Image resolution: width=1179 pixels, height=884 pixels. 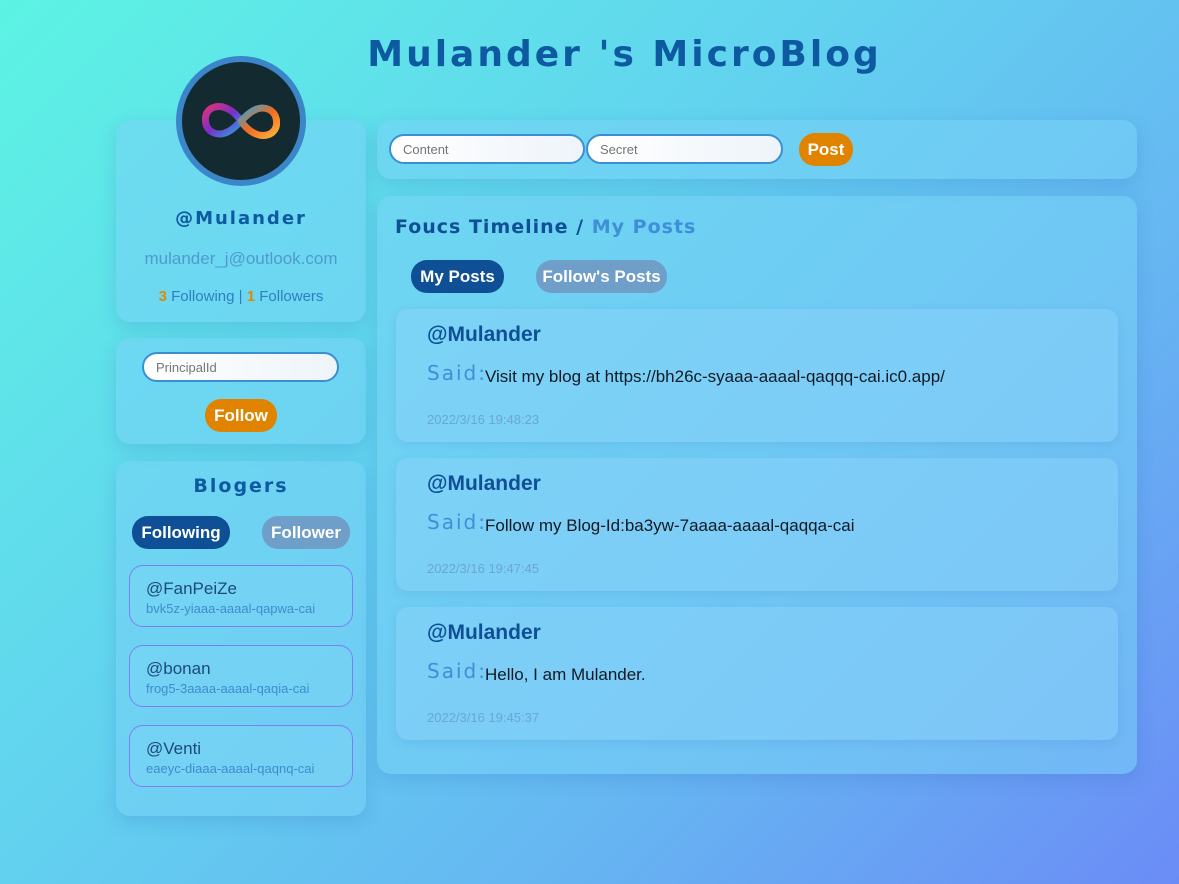 What do you see at coordinates (240, 367) in the screenshot?
I see `principal-id-input` at bounding box center [240, 367].